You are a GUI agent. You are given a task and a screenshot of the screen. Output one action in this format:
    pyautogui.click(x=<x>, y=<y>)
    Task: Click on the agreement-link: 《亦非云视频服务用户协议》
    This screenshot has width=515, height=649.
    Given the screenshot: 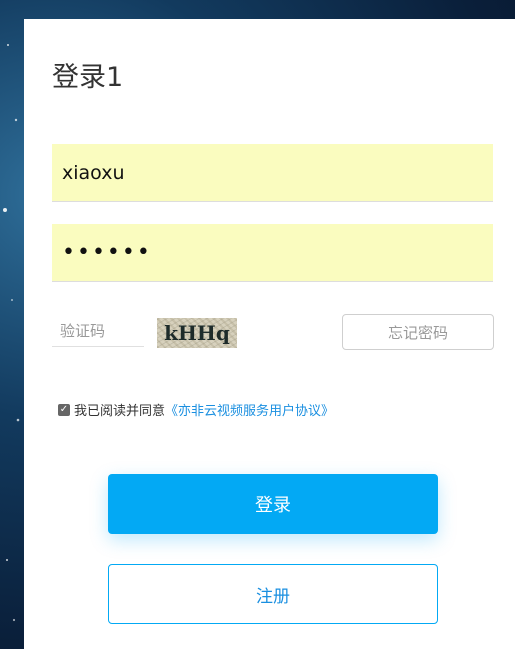 What is the action you would take?
    pyautogui.click(x=249, y=409)
    